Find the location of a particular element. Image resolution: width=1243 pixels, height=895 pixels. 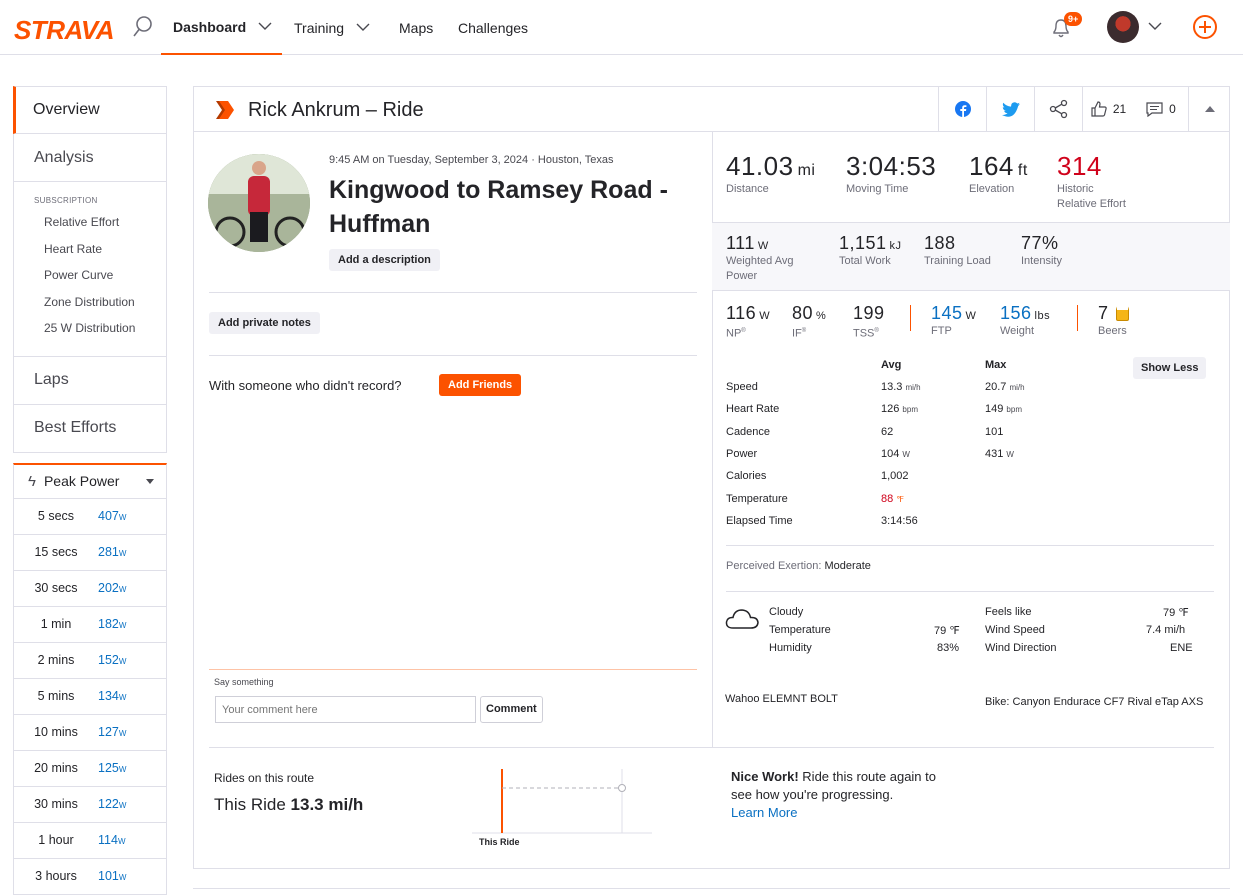

peak-power-value: 152W is located at coordinates (128, 660).